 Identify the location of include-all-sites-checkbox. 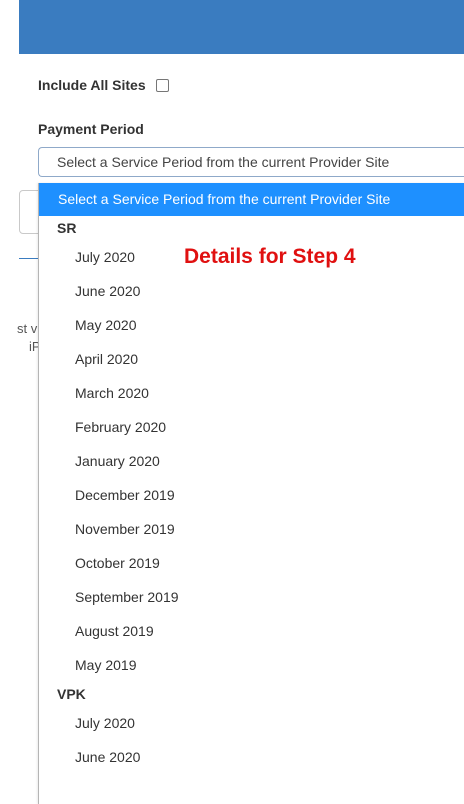
(162, 85).